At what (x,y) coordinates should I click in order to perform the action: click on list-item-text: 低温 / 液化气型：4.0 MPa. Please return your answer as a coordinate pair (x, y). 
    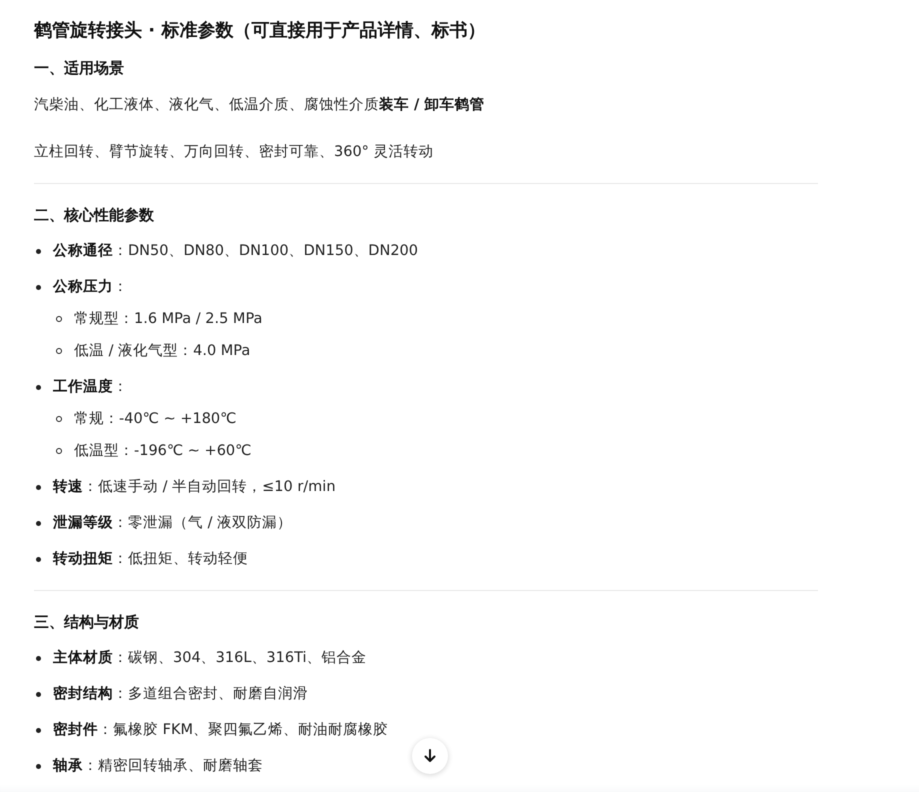
    Looking at the image, I should click on (162, 351).